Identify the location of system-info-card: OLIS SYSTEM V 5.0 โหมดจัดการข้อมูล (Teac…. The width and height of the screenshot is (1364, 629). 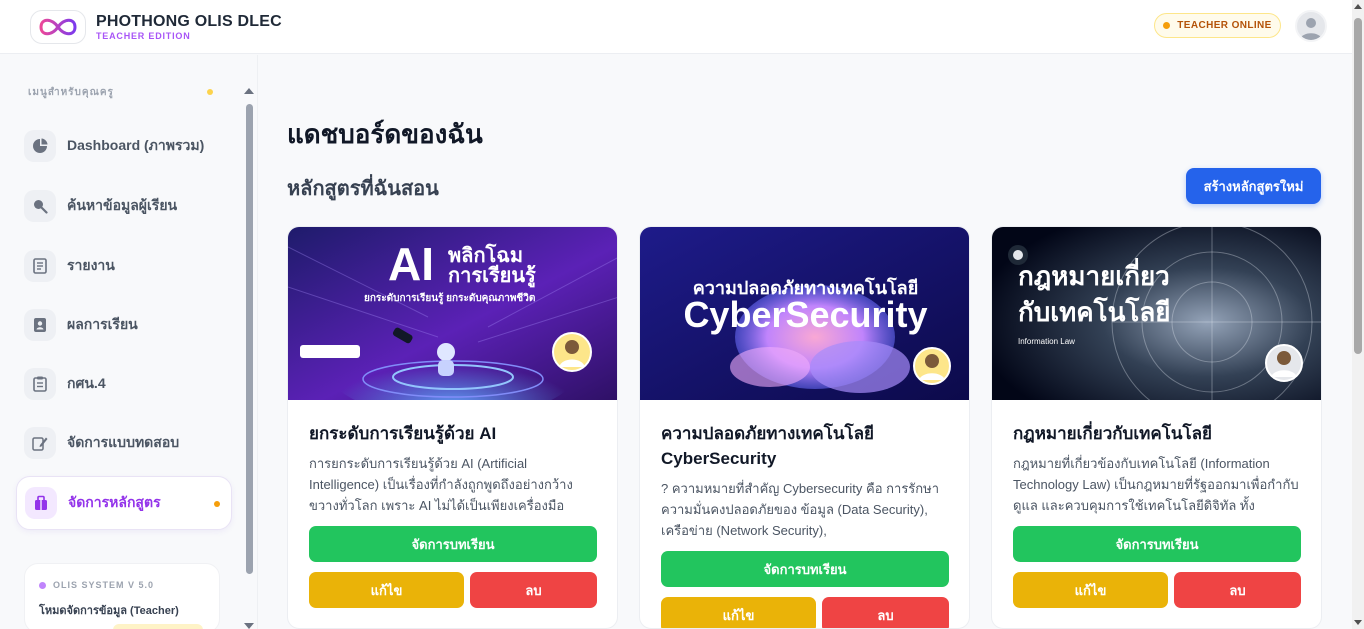
(122, 596).